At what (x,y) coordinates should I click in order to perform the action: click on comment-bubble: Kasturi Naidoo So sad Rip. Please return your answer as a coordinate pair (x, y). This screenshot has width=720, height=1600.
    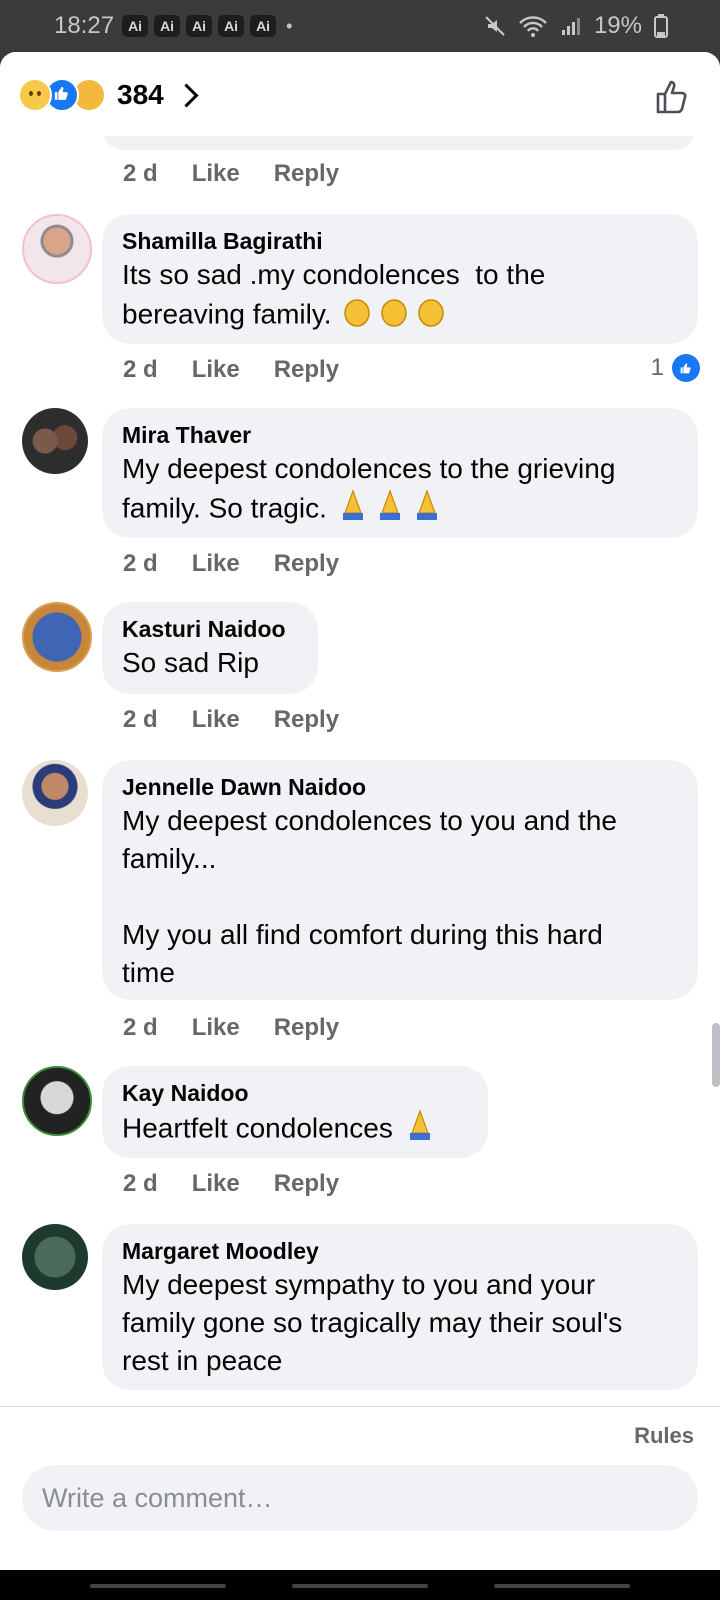
    Looking at the image, I should click on (210, 648).